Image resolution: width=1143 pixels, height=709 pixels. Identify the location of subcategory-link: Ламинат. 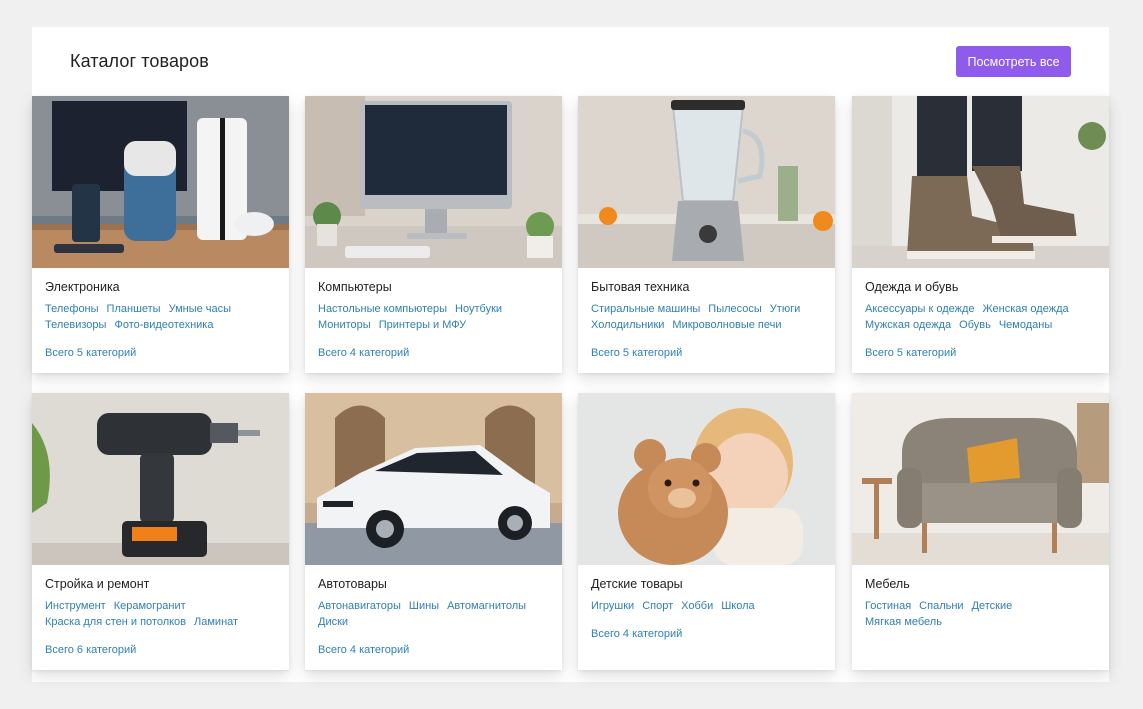
(216, 622).